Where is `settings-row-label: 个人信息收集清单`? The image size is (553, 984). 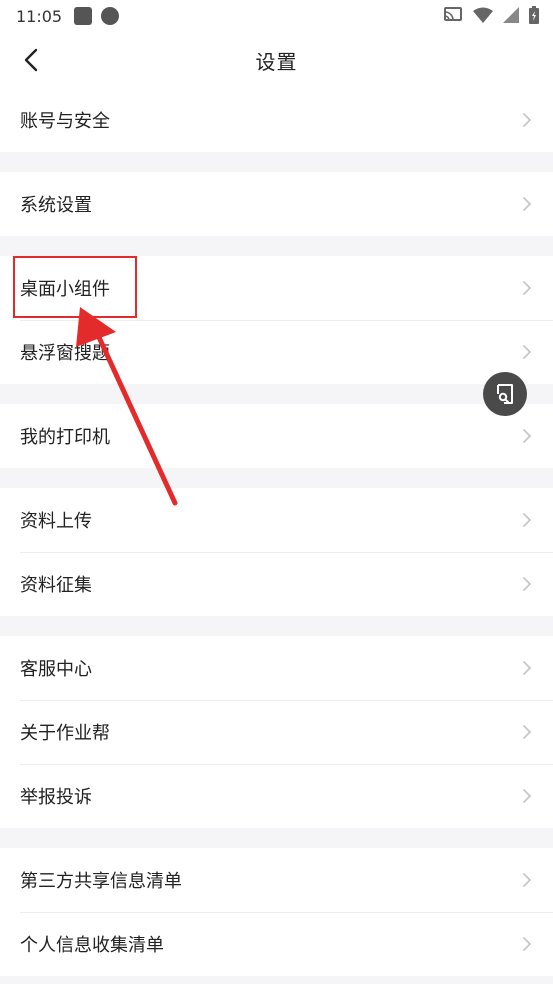 settings-row-label: 个人信息收集清单 is located at coordinates (92, 945).